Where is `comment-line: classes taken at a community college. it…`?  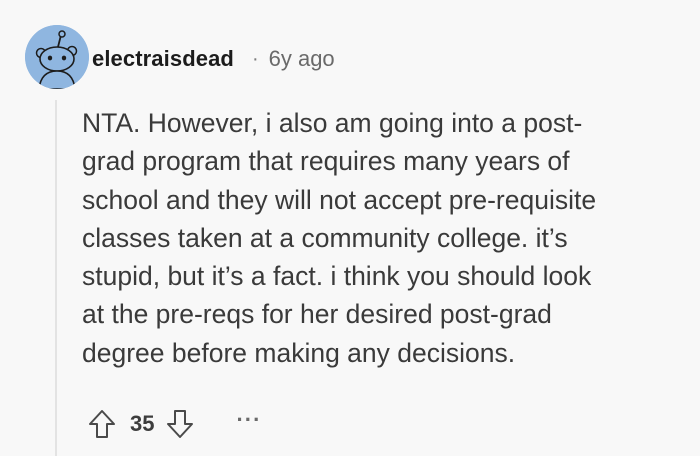
comment-line: classes taken at a community college. it… is located at coordinates (325, 237).